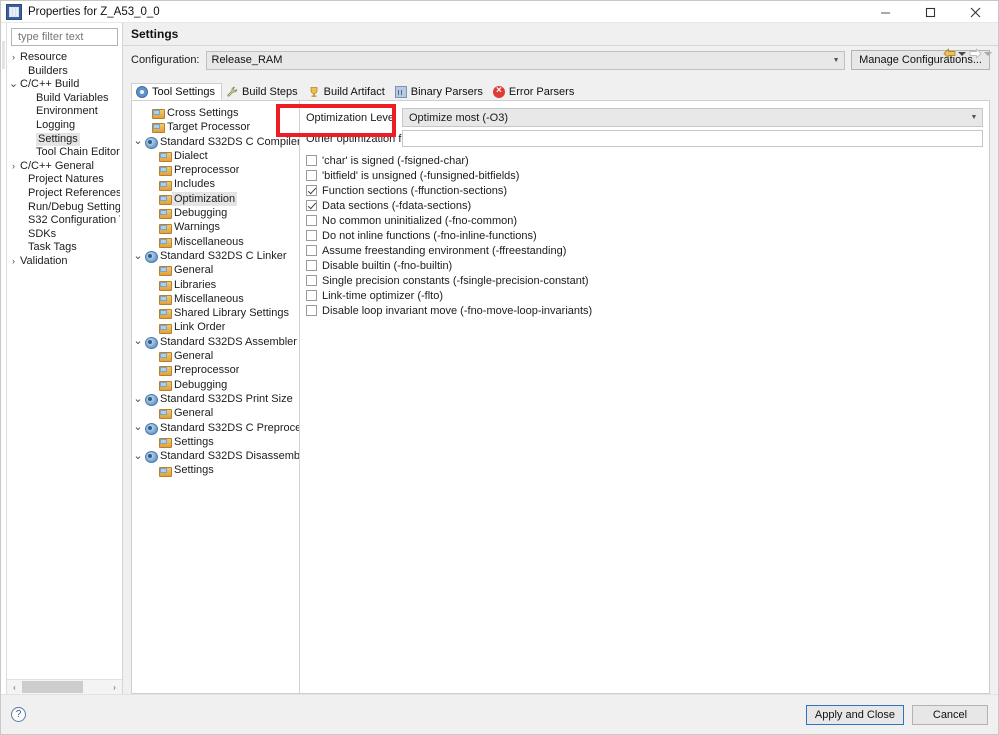  Describe the element at coordinates (215, 327) in the screenshot. I see `tool-tree-item-link-order: Link Order` at that location.